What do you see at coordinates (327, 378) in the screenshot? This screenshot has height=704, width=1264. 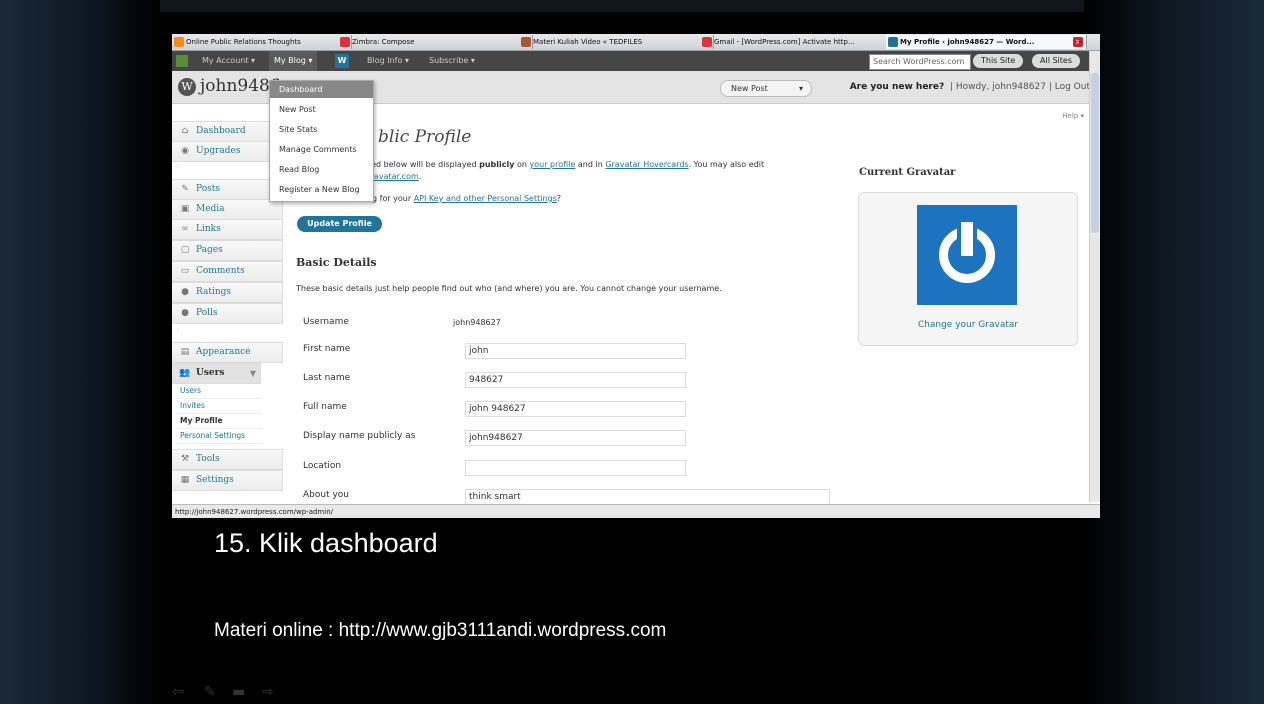 I see `last-name-label: Last name` at bounding box center [327, 378].